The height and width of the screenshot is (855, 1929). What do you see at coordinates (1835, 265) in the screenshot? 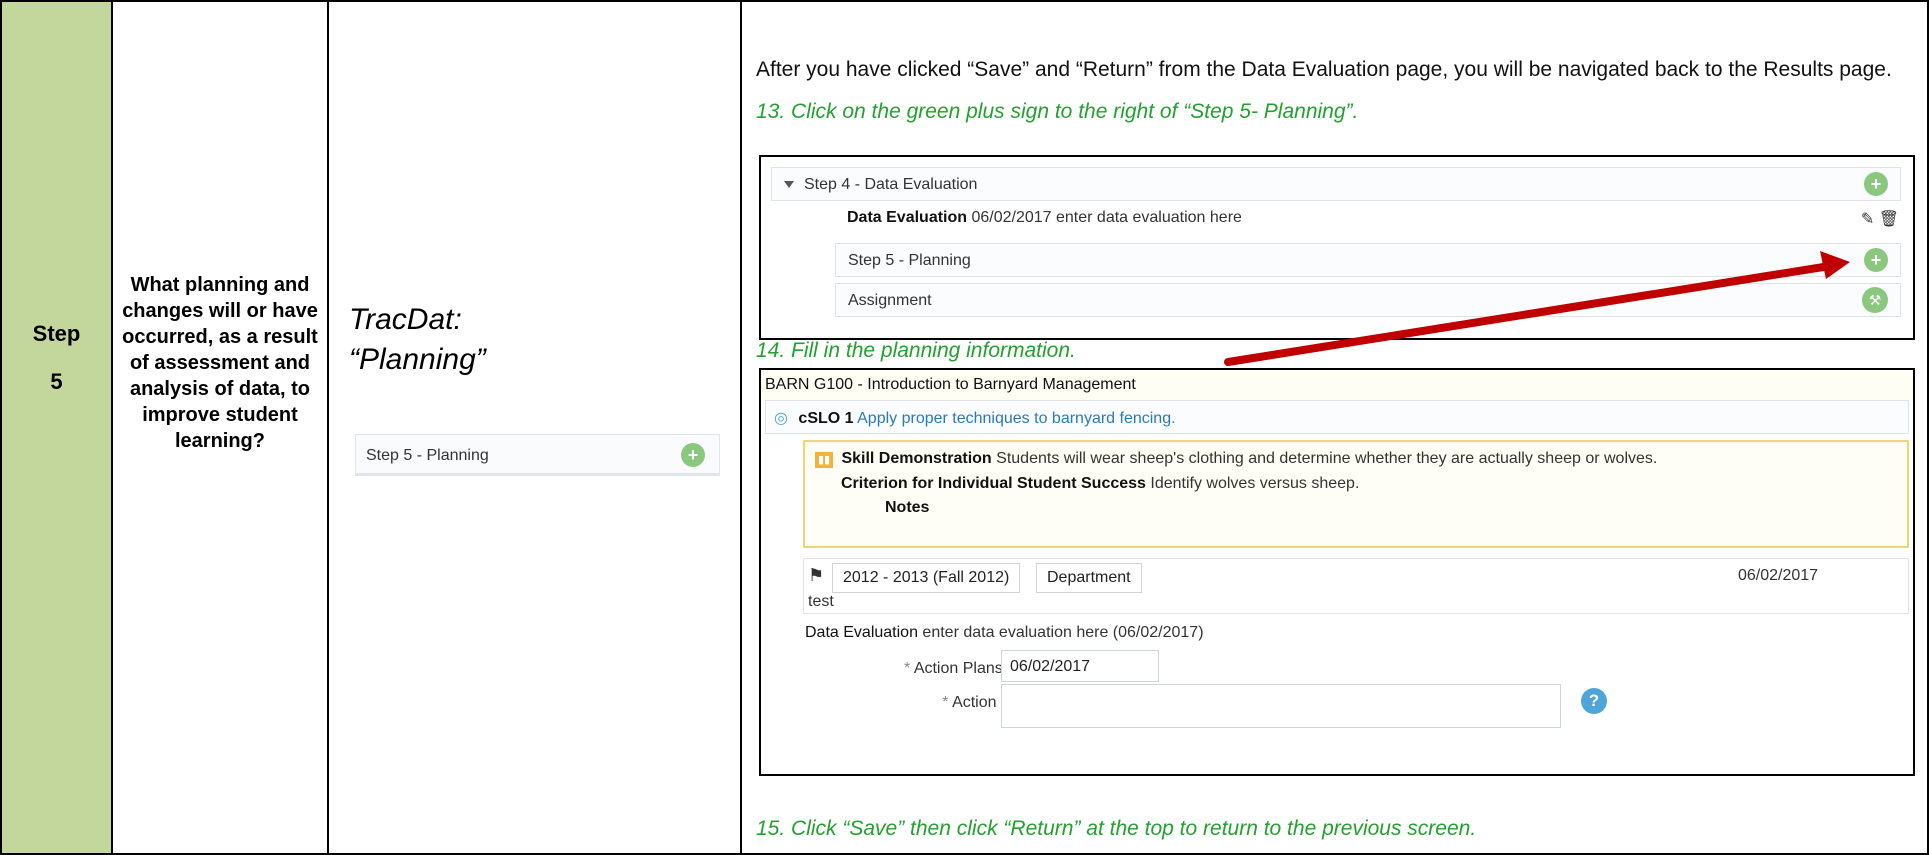
I see `arrow-head` at bounding box center [1835, 265].